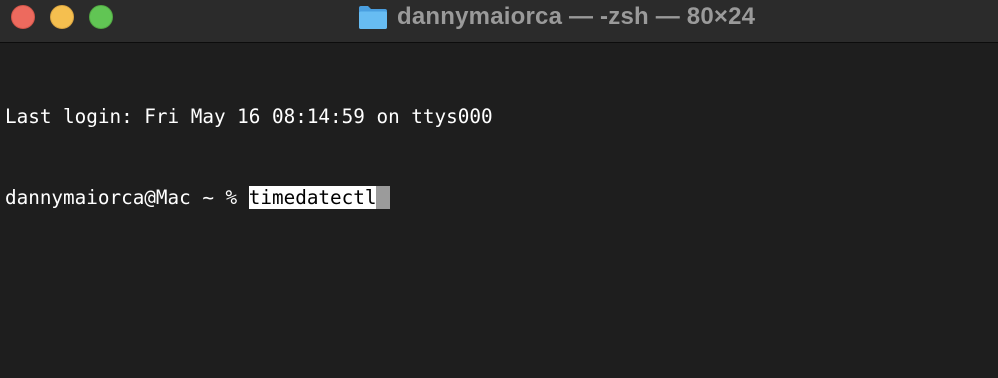 The image size is (998, 378). I want to click on window-title-group: dannymaiorca — -zsh — 80×24, so click(556, 16).